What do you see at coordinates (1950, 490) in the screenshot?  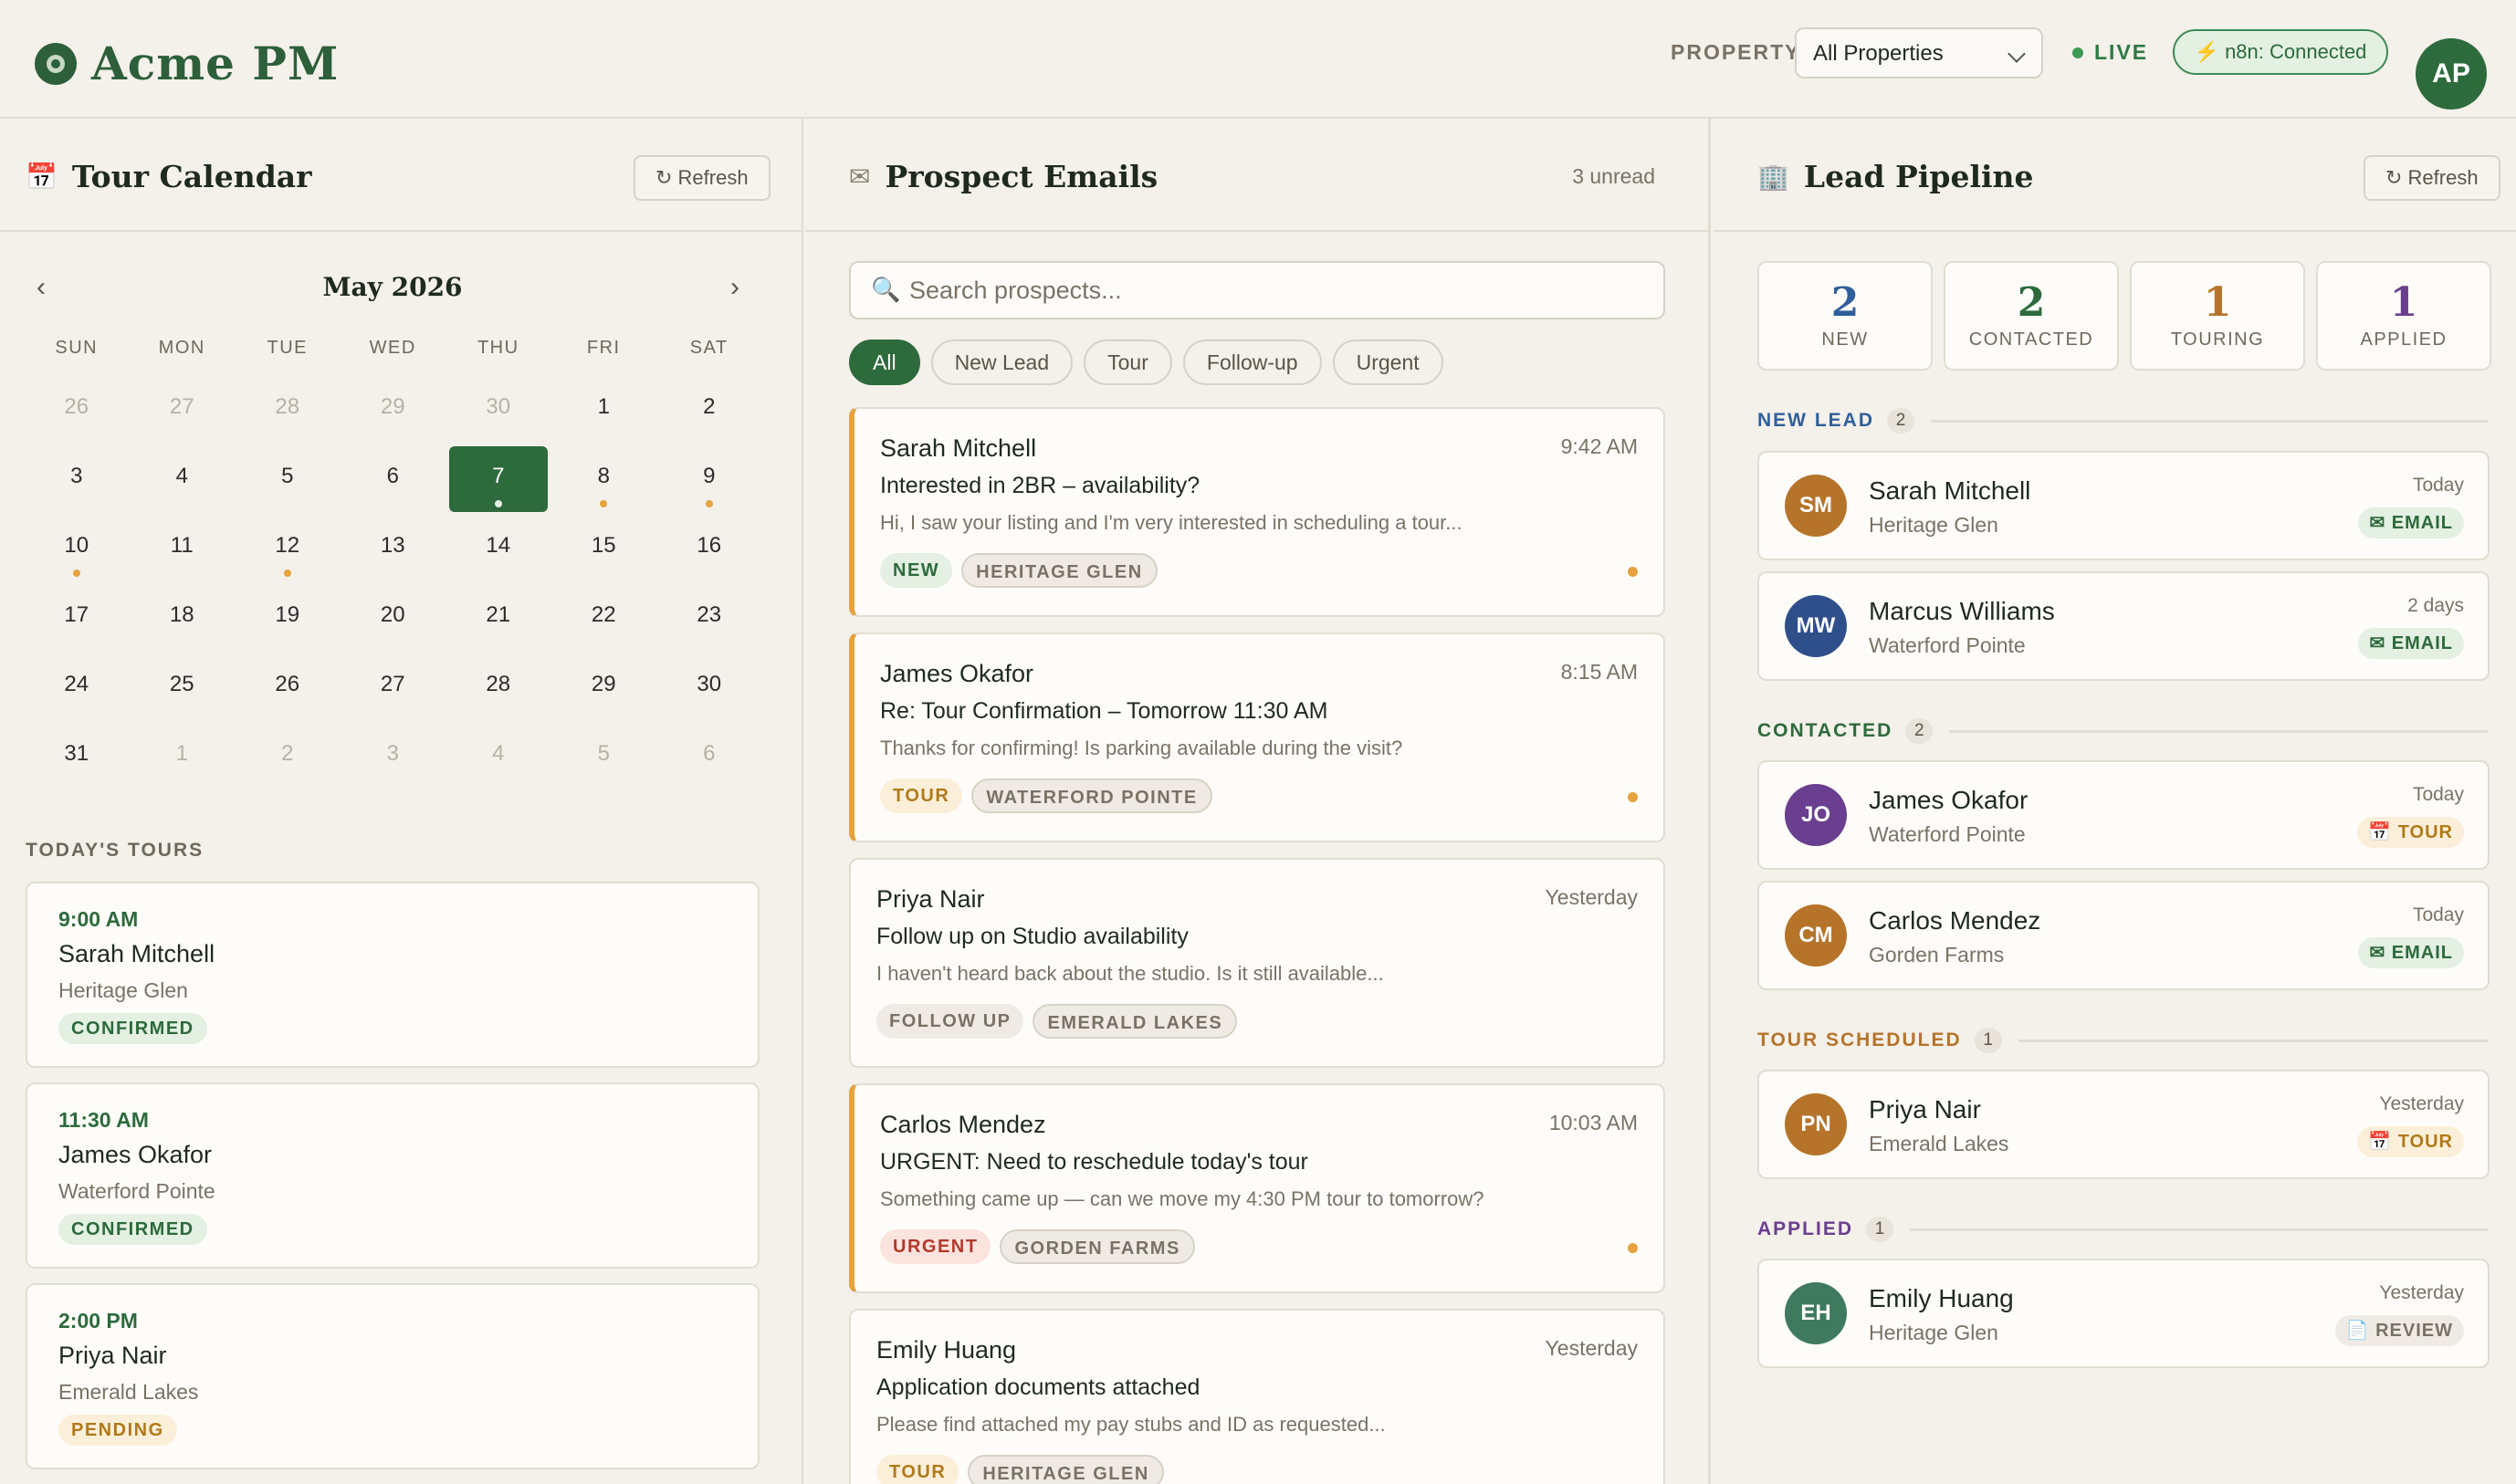 I see `lead-name: Sarah Mitchell` at bounding box center [1950, 490].